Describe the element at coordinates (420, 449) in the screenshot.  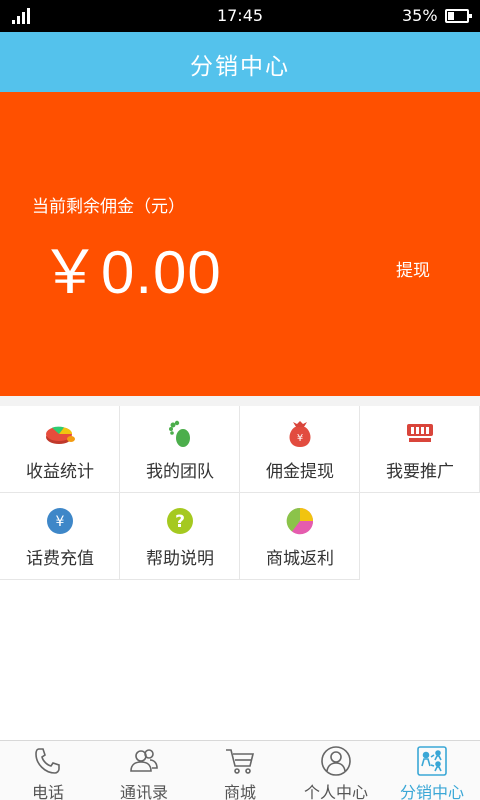
I see `grid-item-promote: 我要推广` at that location.